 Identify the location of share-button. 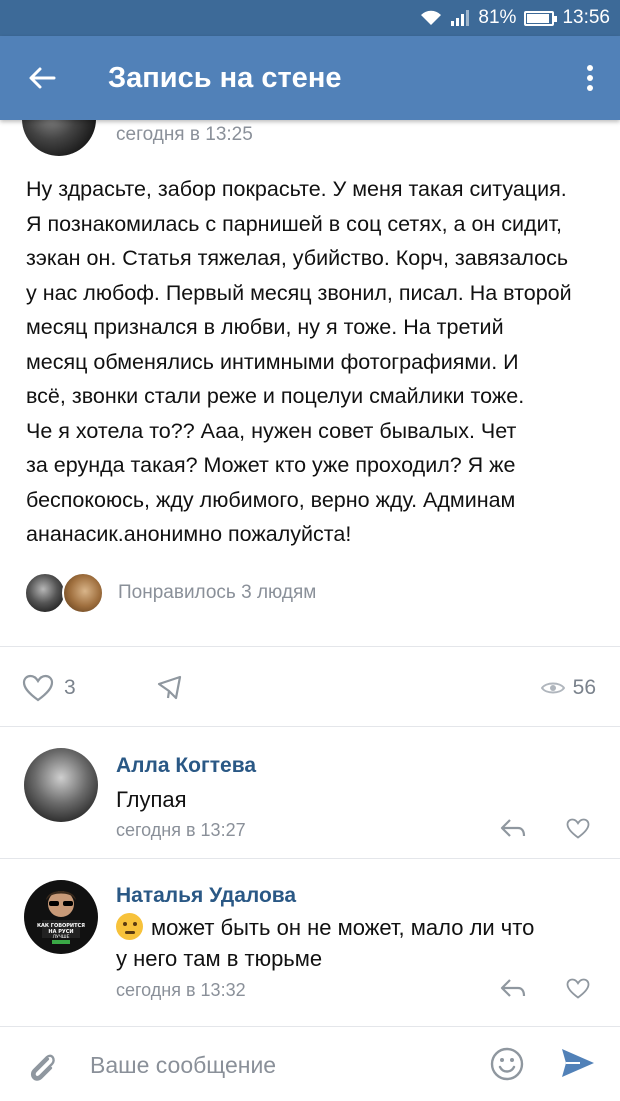
(170, 690).